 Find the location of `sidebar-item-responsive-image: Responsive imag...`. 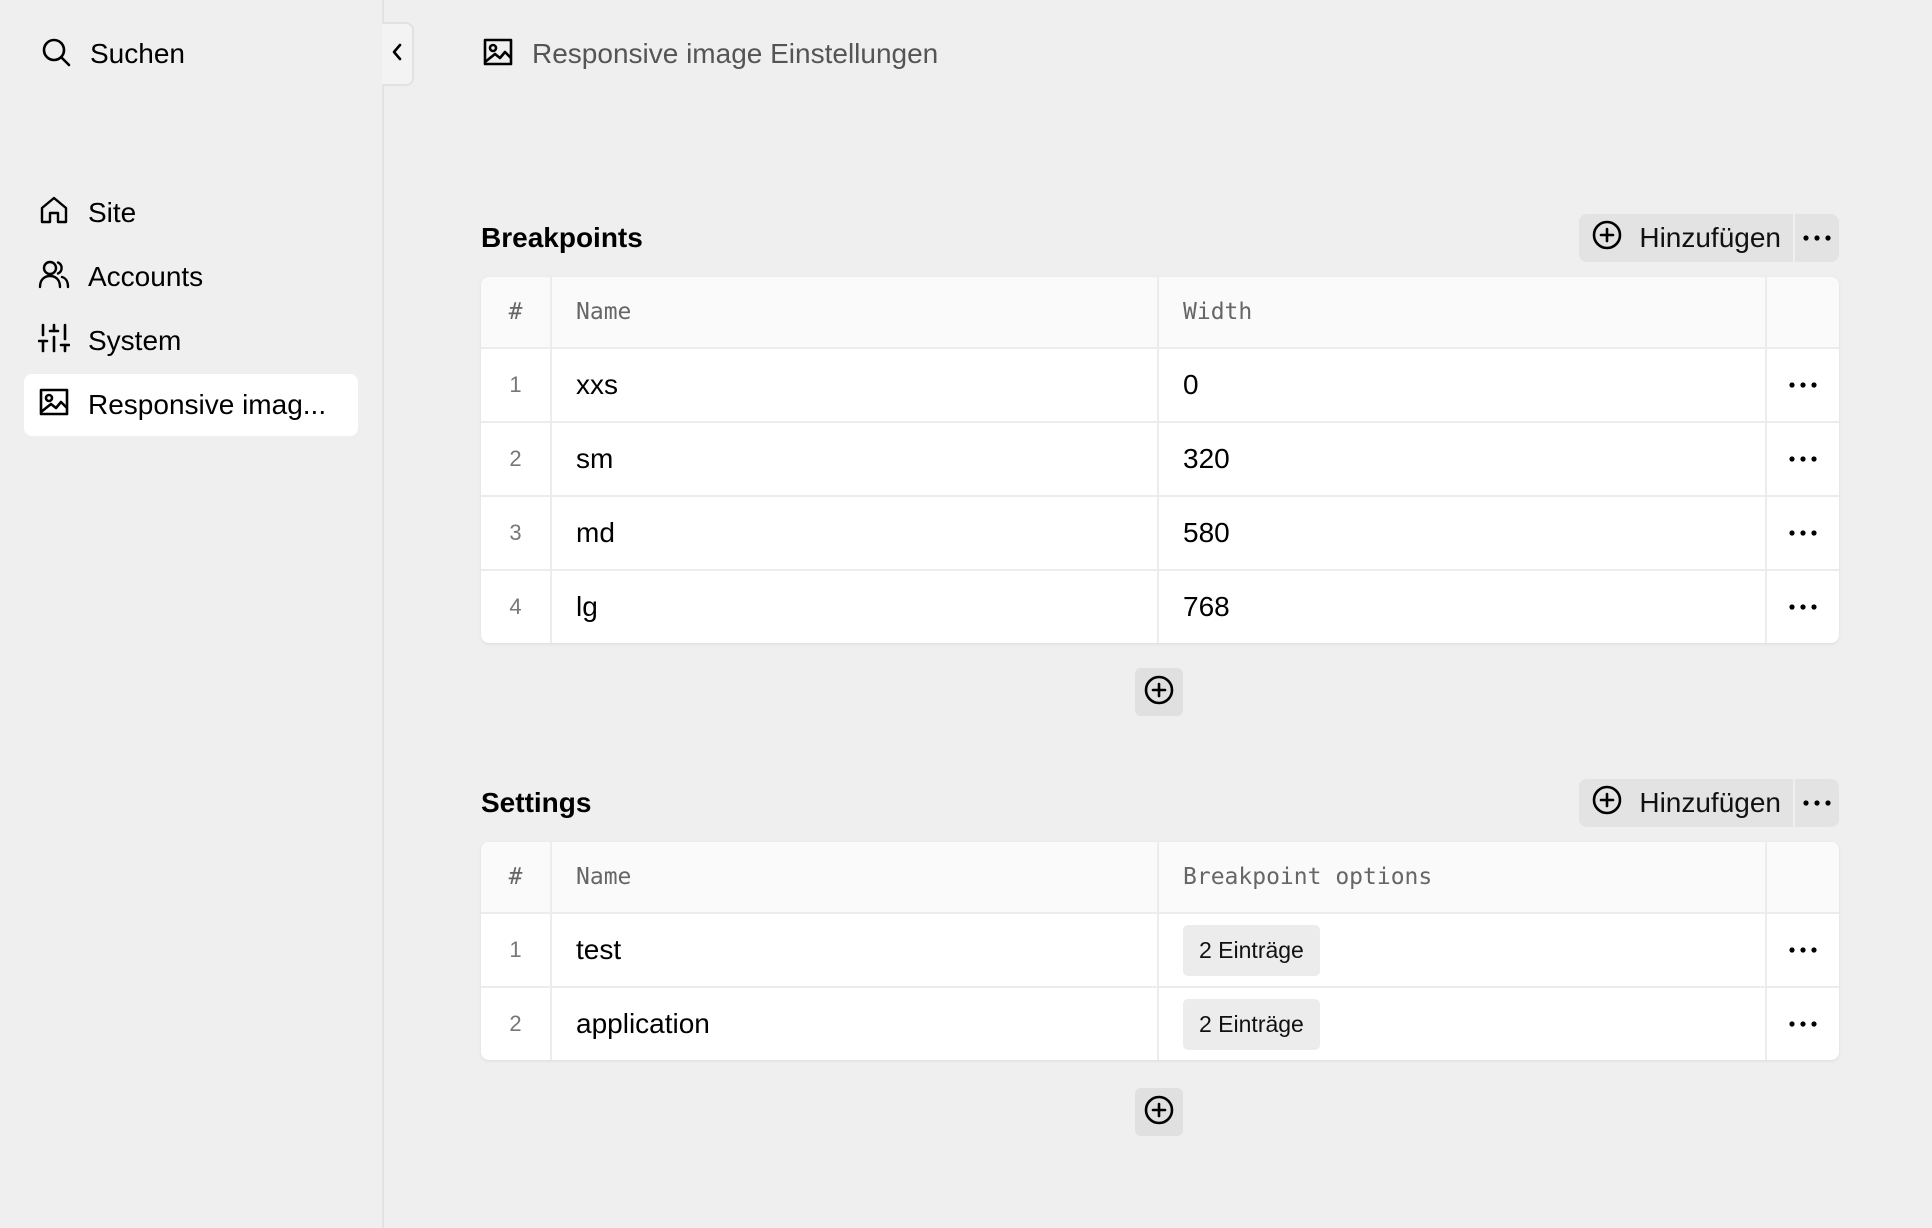

sidebar-item-responsive-image: Responsive imag... is located at coordinates (191, 405).